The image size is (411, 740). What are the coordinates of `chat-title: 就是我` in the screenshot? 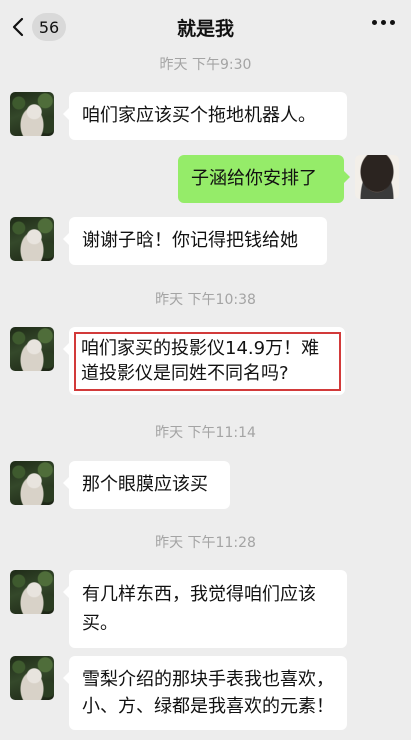 It's located at (205, 29).